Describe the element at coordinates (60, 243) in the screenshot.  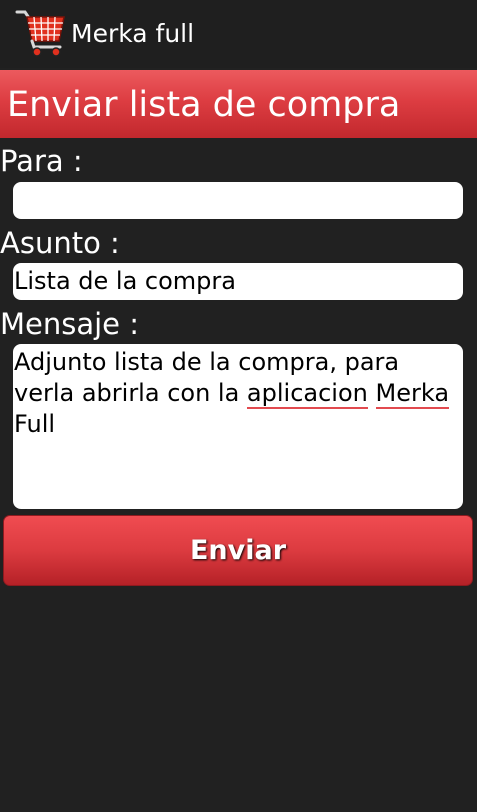
I see `asunto-label: Asunto :` at that location.